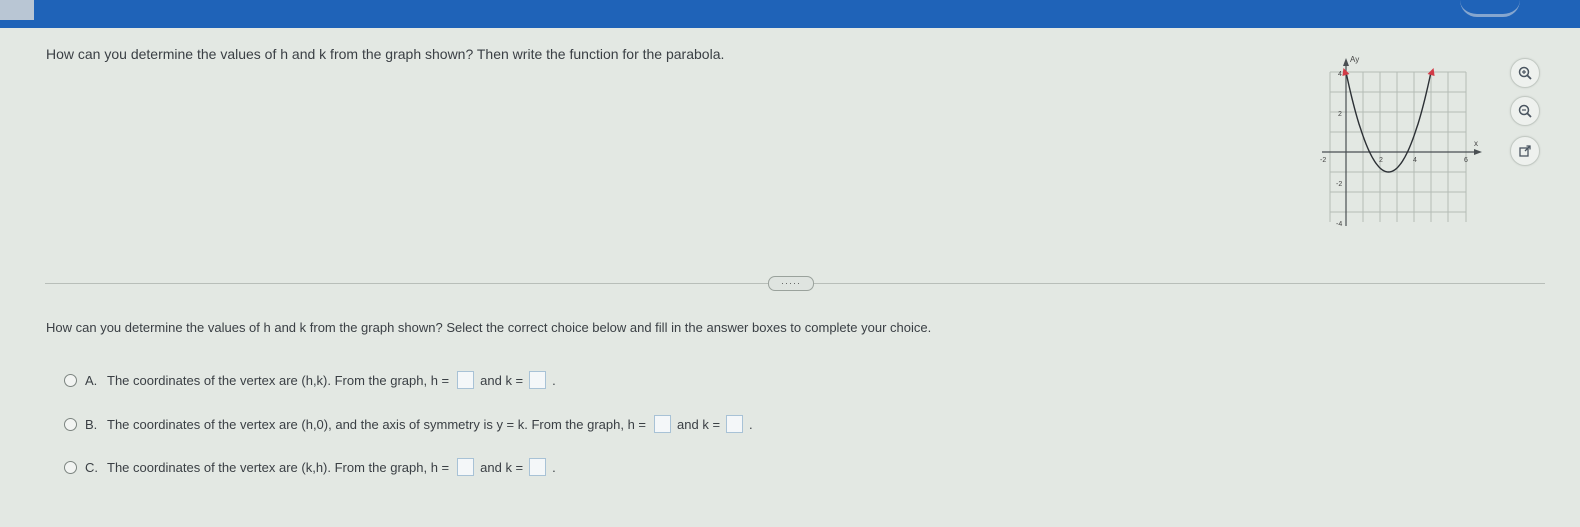 Image resolution: width=1580 pixels, height=527 pixels. I want to click on choice-letter: C., so click(91, 467).